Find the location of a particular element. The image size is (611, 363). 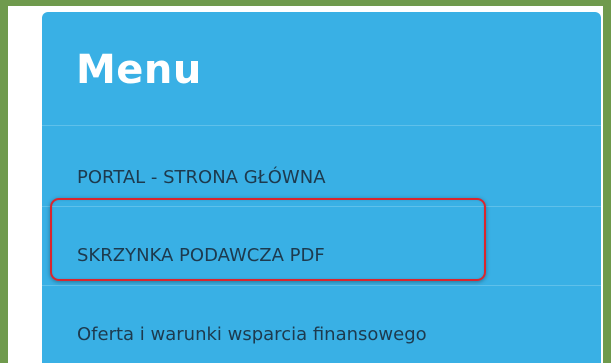

menu-item-financial-offer: Oferta i warunki wsparcia finansowego is located at coordinates (252, 335).